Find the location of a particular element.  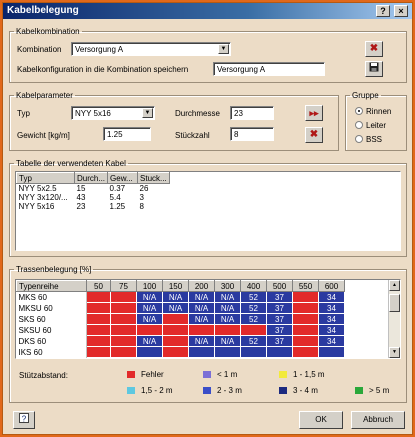

column-header-width: 600 is located at coordinates (331, 286).